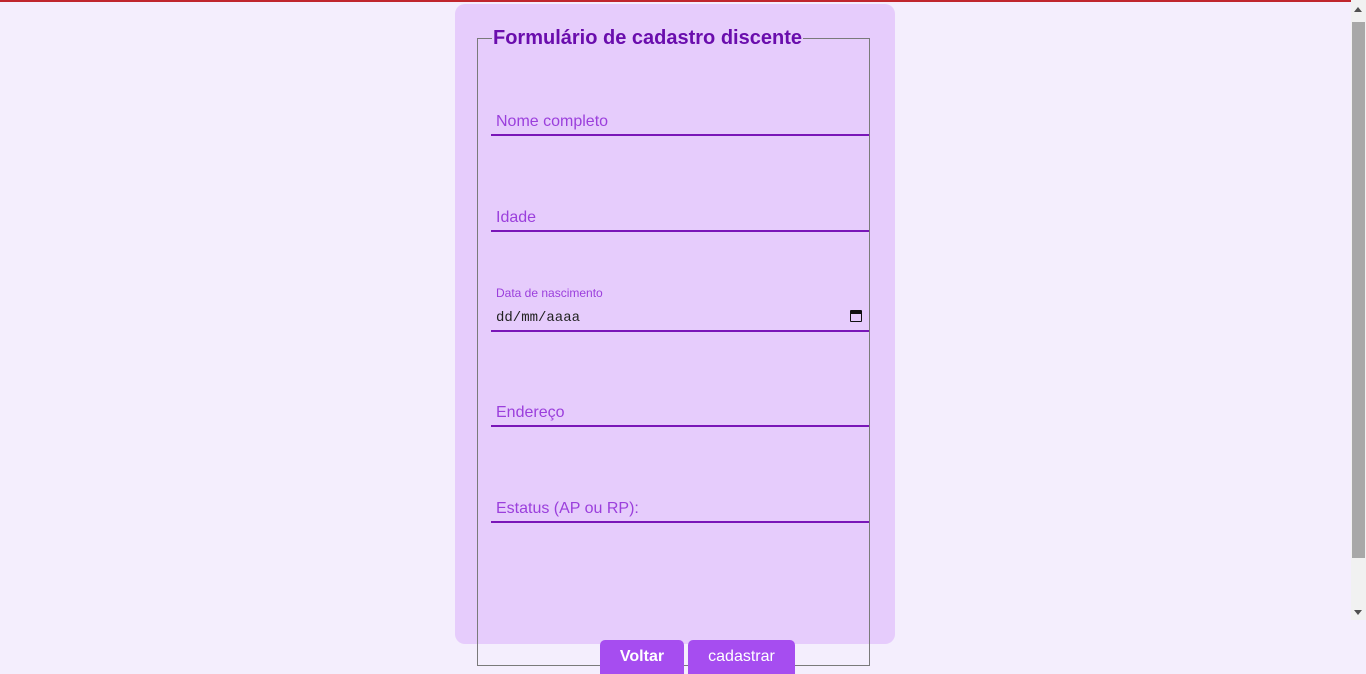 The width and height of the screenshot is (1366, 674). What do you see at coordinates (663, 413) in the screenshot?
I see `address-input` at bounding box center [663, 413].